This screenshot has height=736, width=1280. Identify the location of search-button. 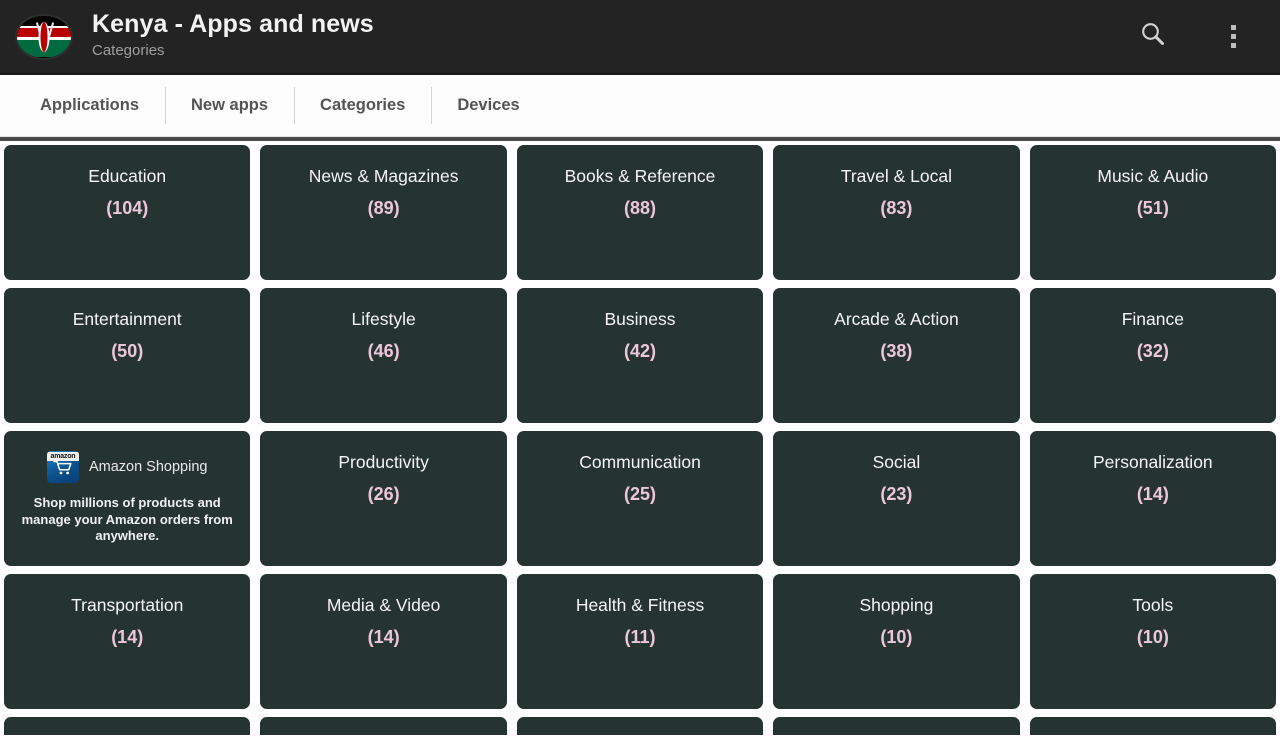
(1153, 37).